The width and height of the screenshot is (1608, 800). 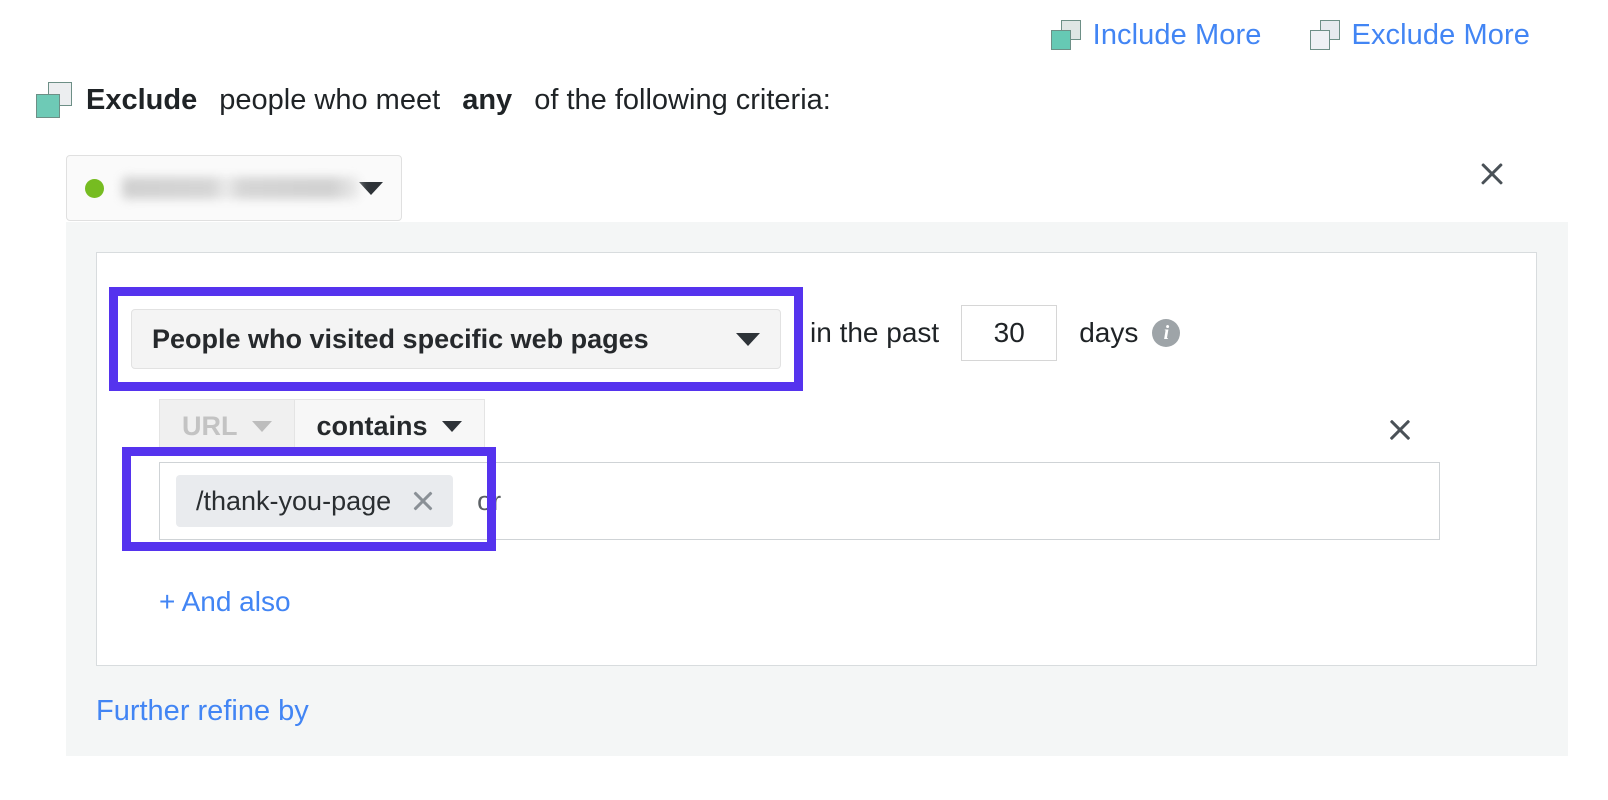 What do you see at coordinates (1440, 34) in the screenshot?
I see `exclude-more-label: Exclude More` at bounding box center [1440, 34].